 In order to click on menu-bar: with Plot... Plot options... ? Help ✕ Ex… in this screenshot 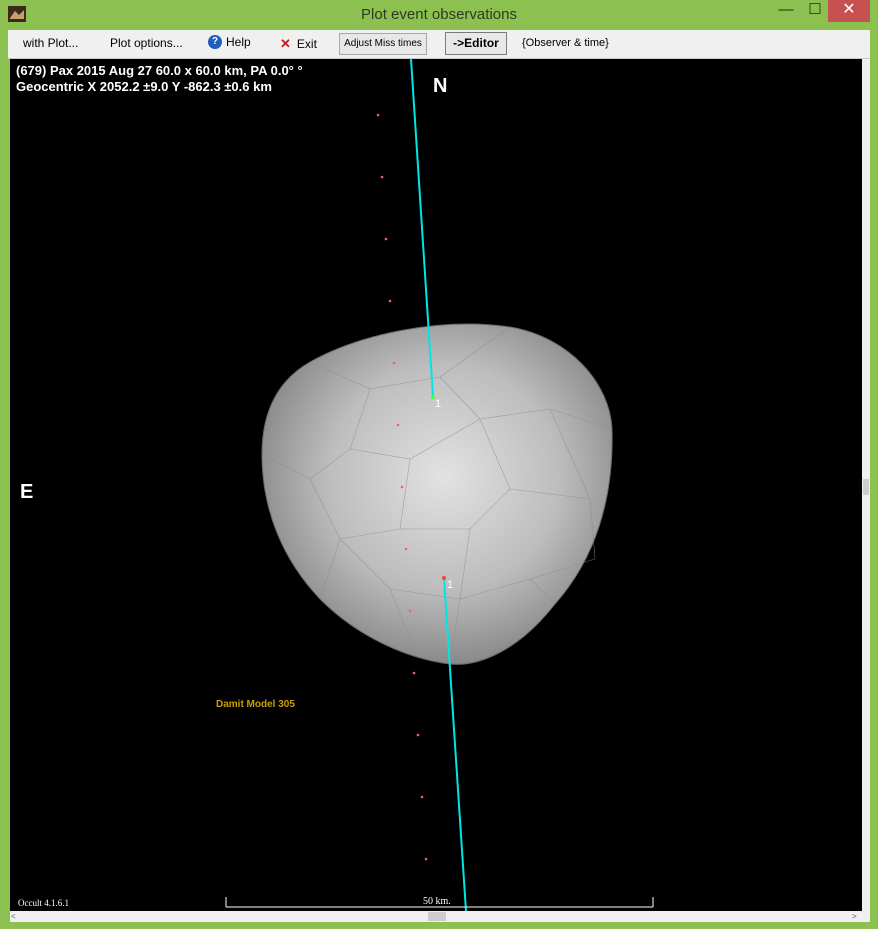, I will do `click(439, 44)`.